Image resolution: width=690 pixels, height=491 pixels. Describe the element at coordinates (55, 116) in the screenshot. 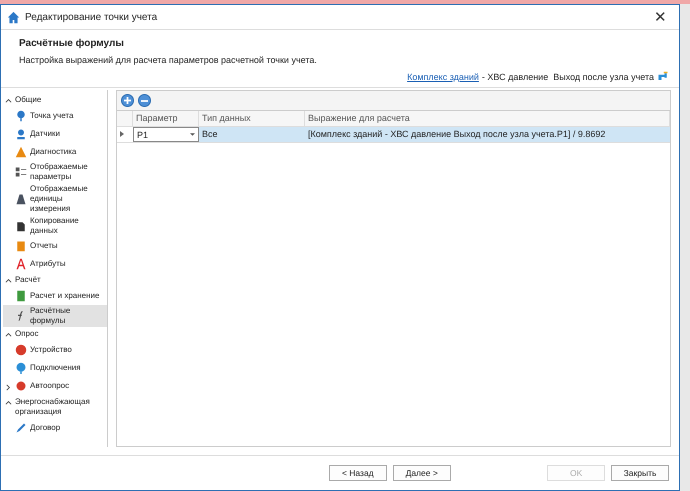

I see `sidebar-item: Точка учета` at that location.